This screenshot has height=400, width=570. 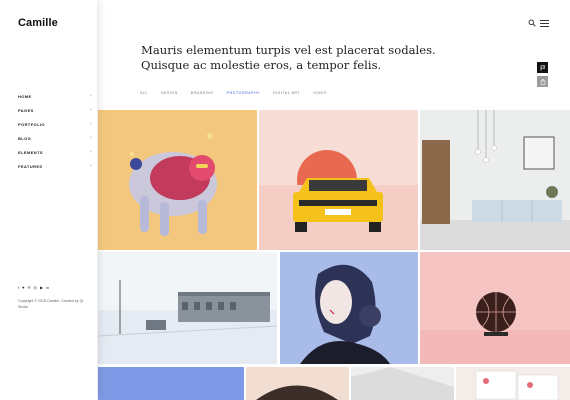 I want to click on nav-label: ELEMENTS, so click(x=30, y=152).